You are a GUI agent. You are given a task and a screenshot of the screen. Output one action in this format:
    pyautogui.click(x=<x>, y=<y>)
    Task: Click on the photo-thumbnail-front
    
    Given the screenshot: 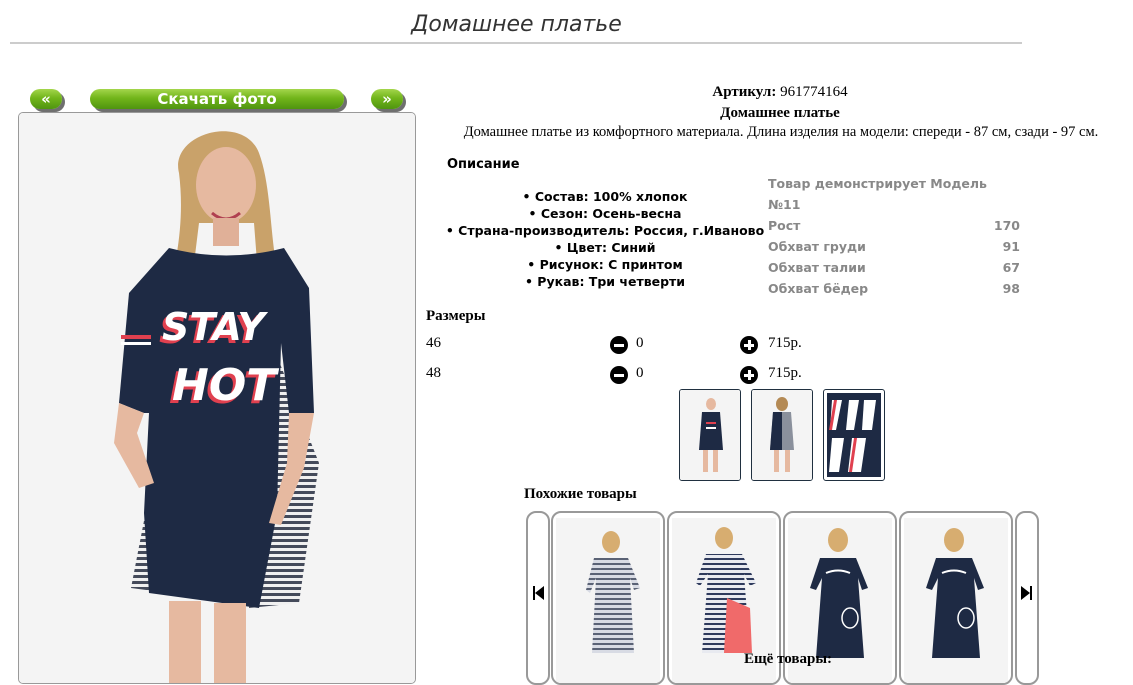 What is the action you would take?
    pyautogui.click(x=710, y=435)
    